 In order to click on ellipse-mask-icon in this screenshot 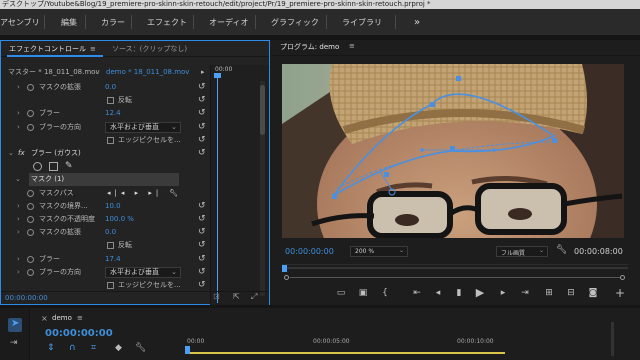, I will do `click(37, 167)`.